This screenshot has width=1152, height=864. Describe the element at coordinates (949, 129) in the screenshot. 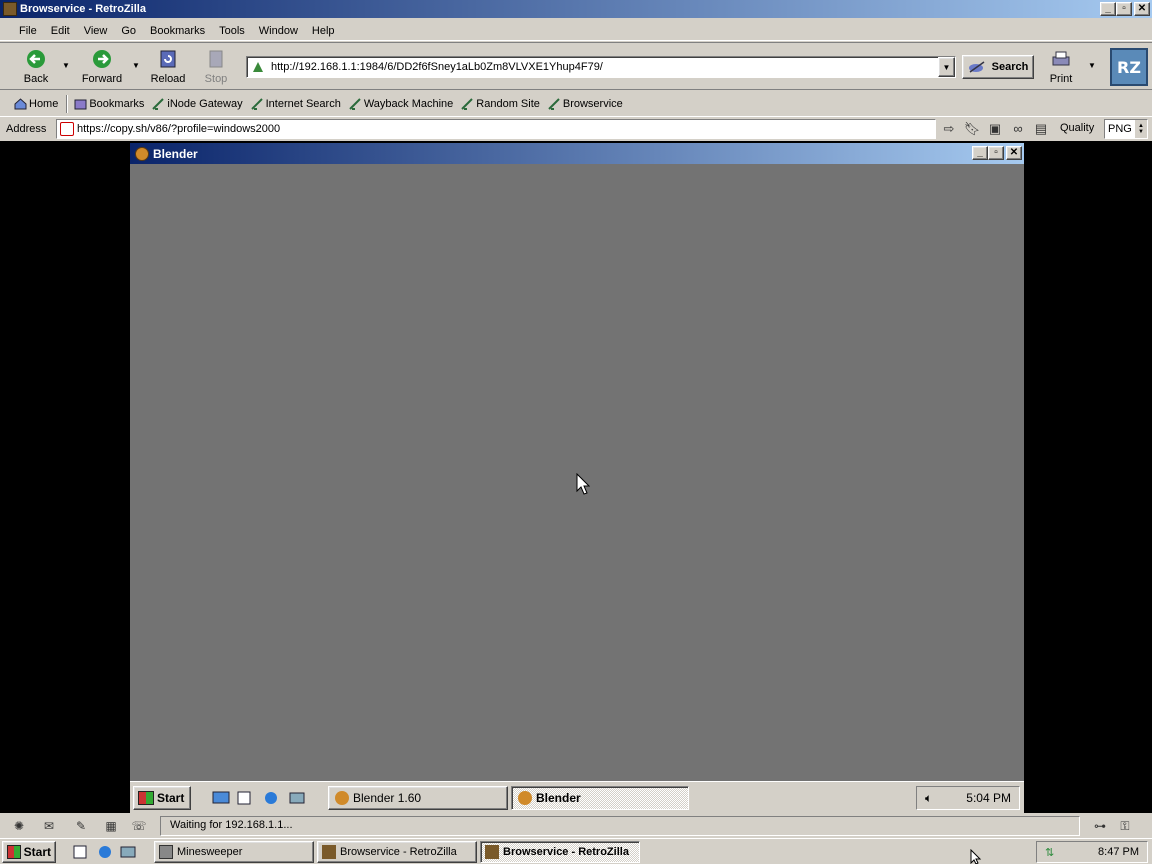

I see `go-arrow-icon: ⇨` at that location.